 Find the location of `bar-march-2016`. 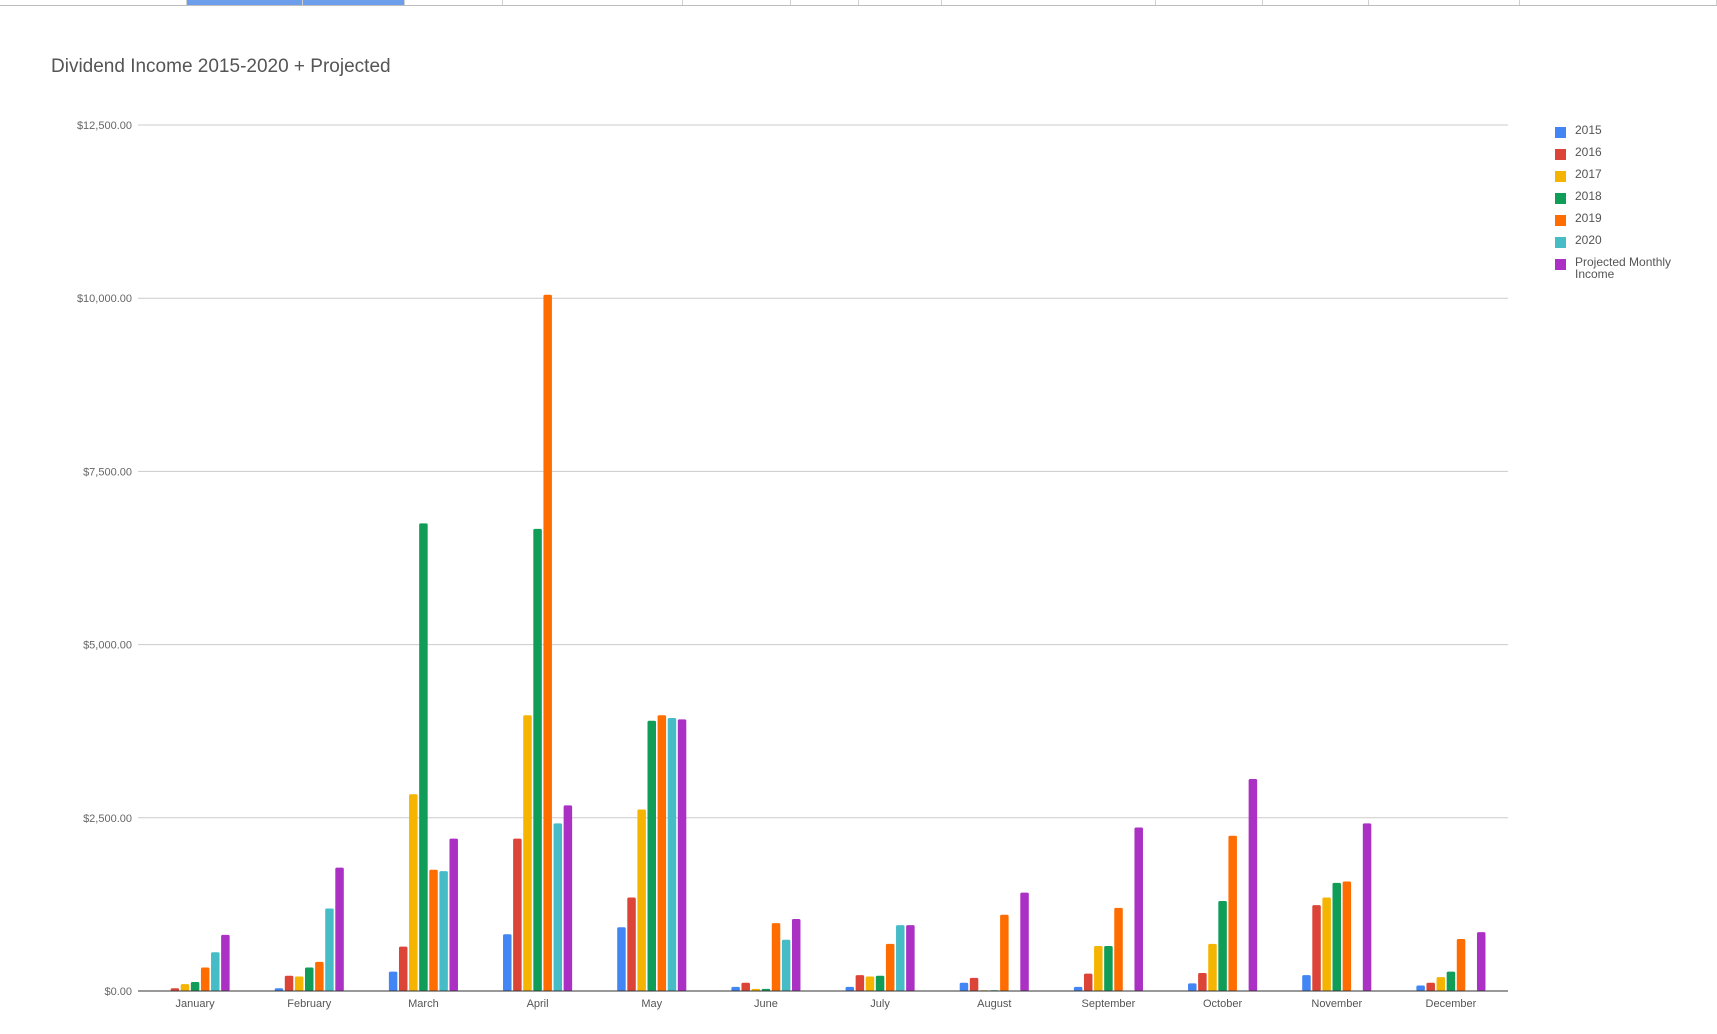

bar-march-2016 is located at coordinates (403, 968).